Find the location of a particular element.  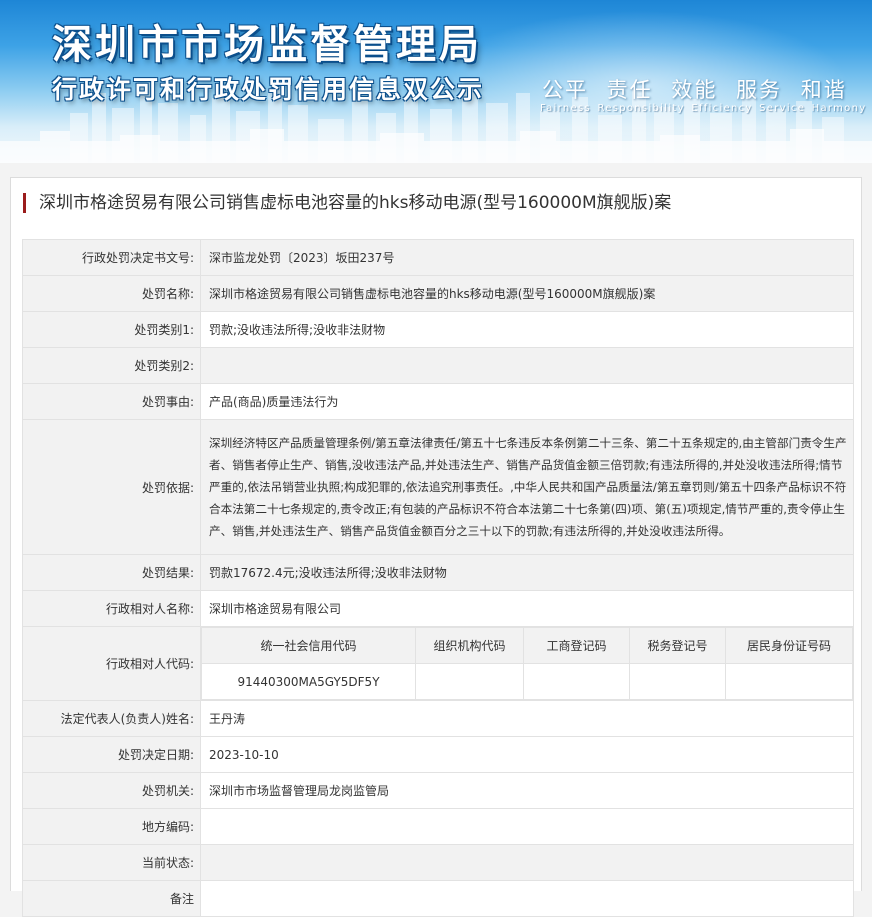

table-row: 法定代表人(负责人)姓名: 王丹涛 is located at coordinates (438, 718).